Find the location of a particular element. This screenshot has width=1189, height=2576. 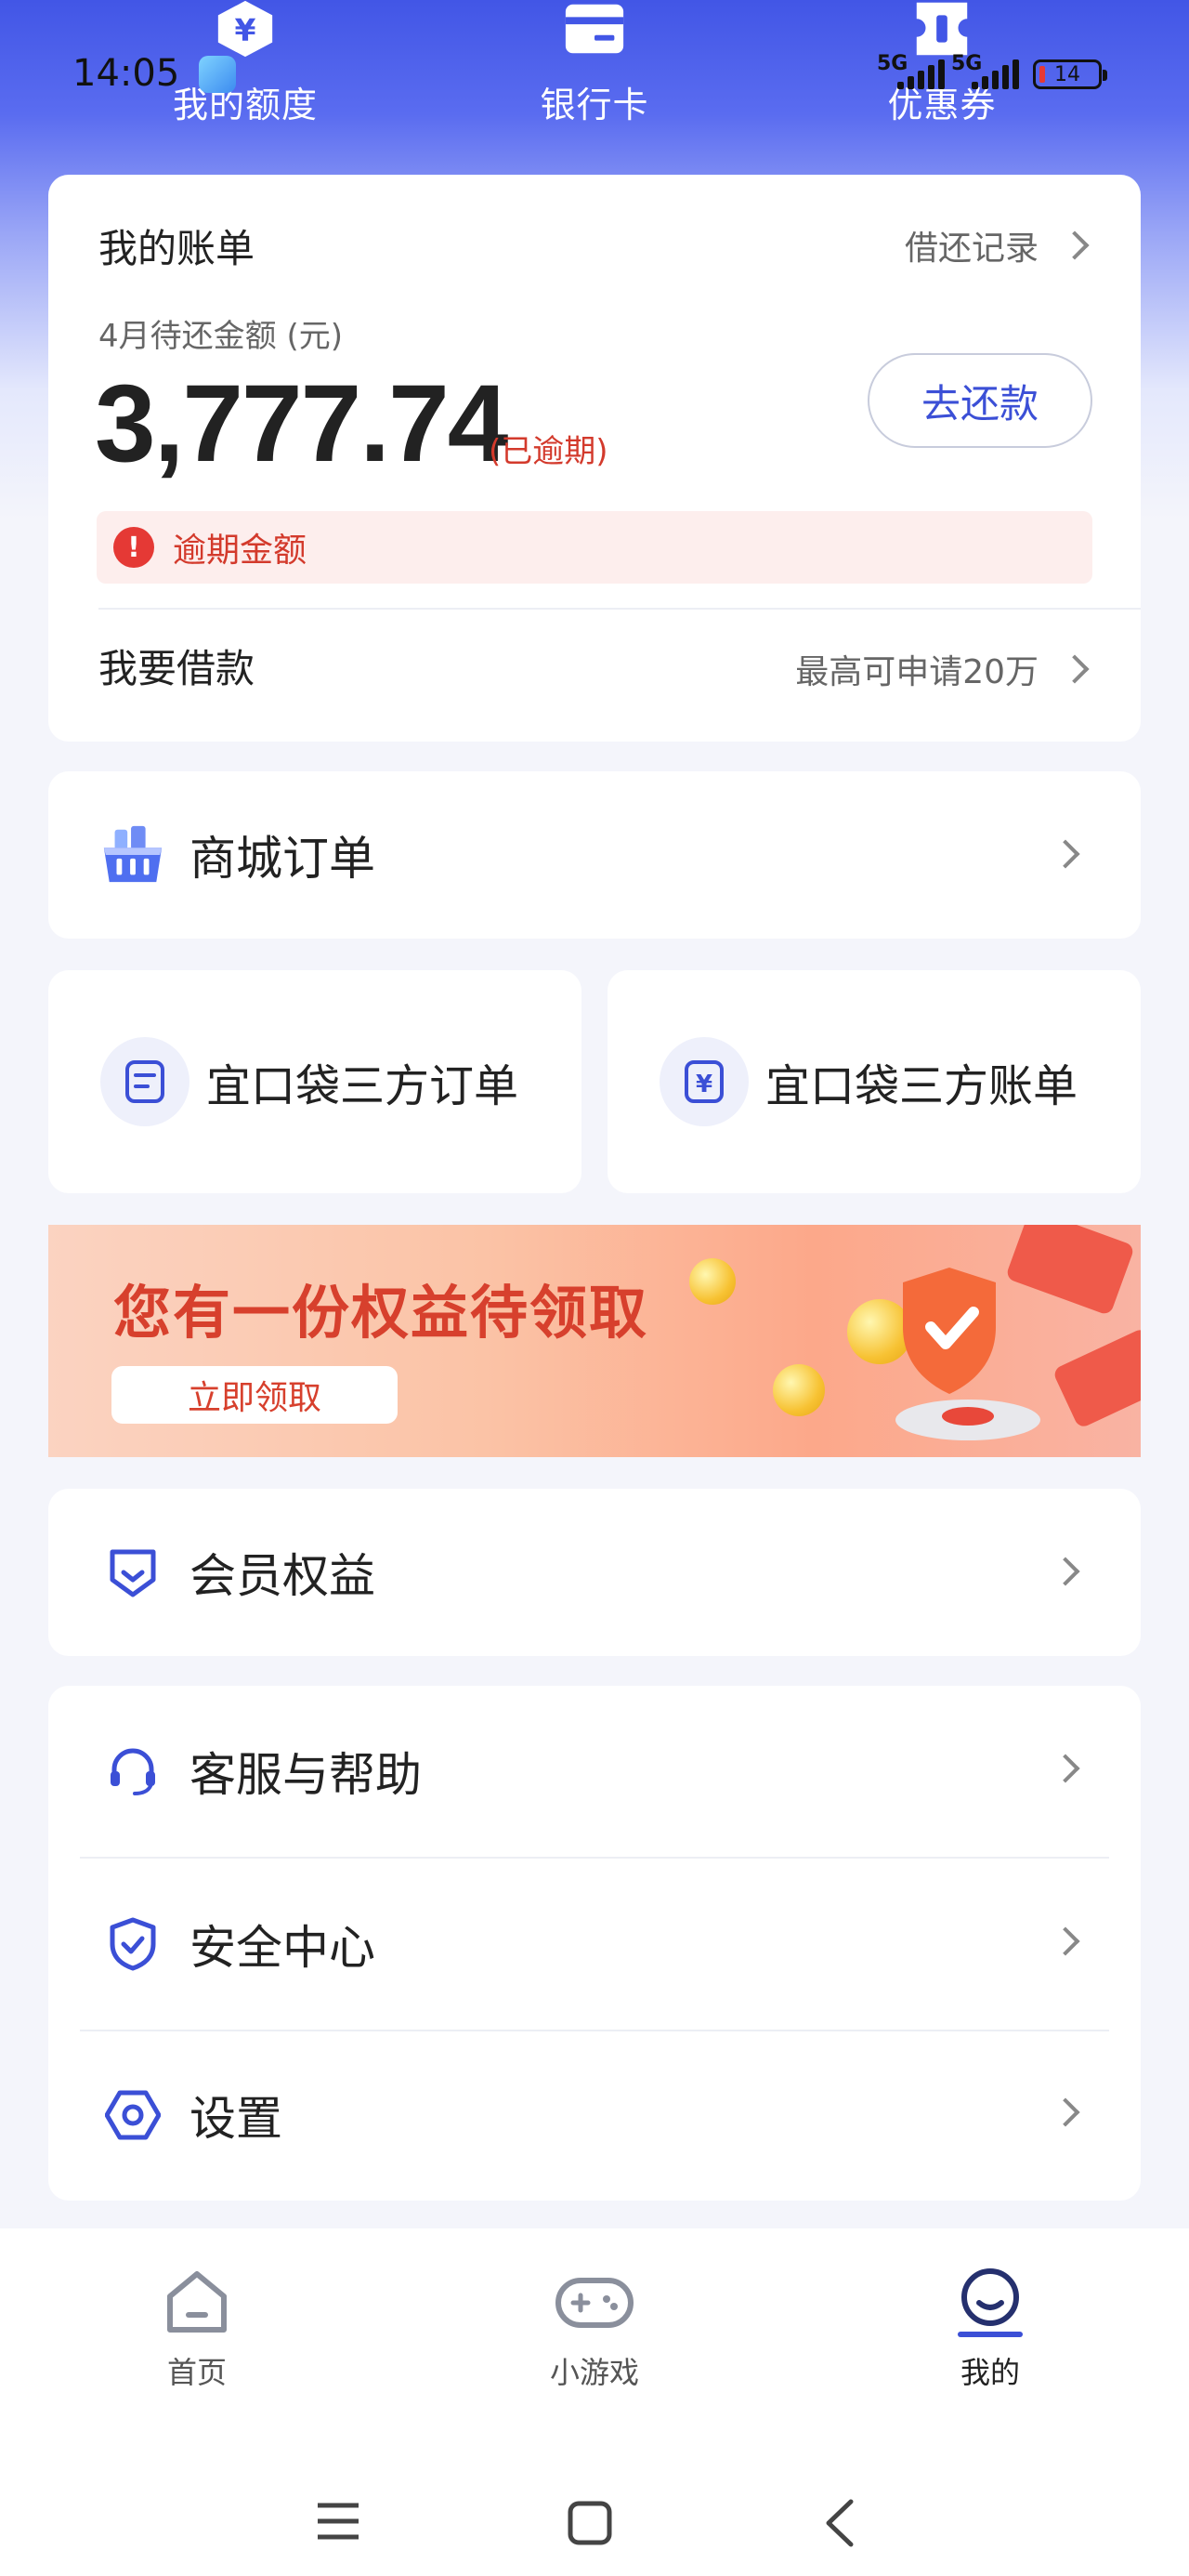

menu-item-settings-label: 设置 is located at coordinates (236, 2119).